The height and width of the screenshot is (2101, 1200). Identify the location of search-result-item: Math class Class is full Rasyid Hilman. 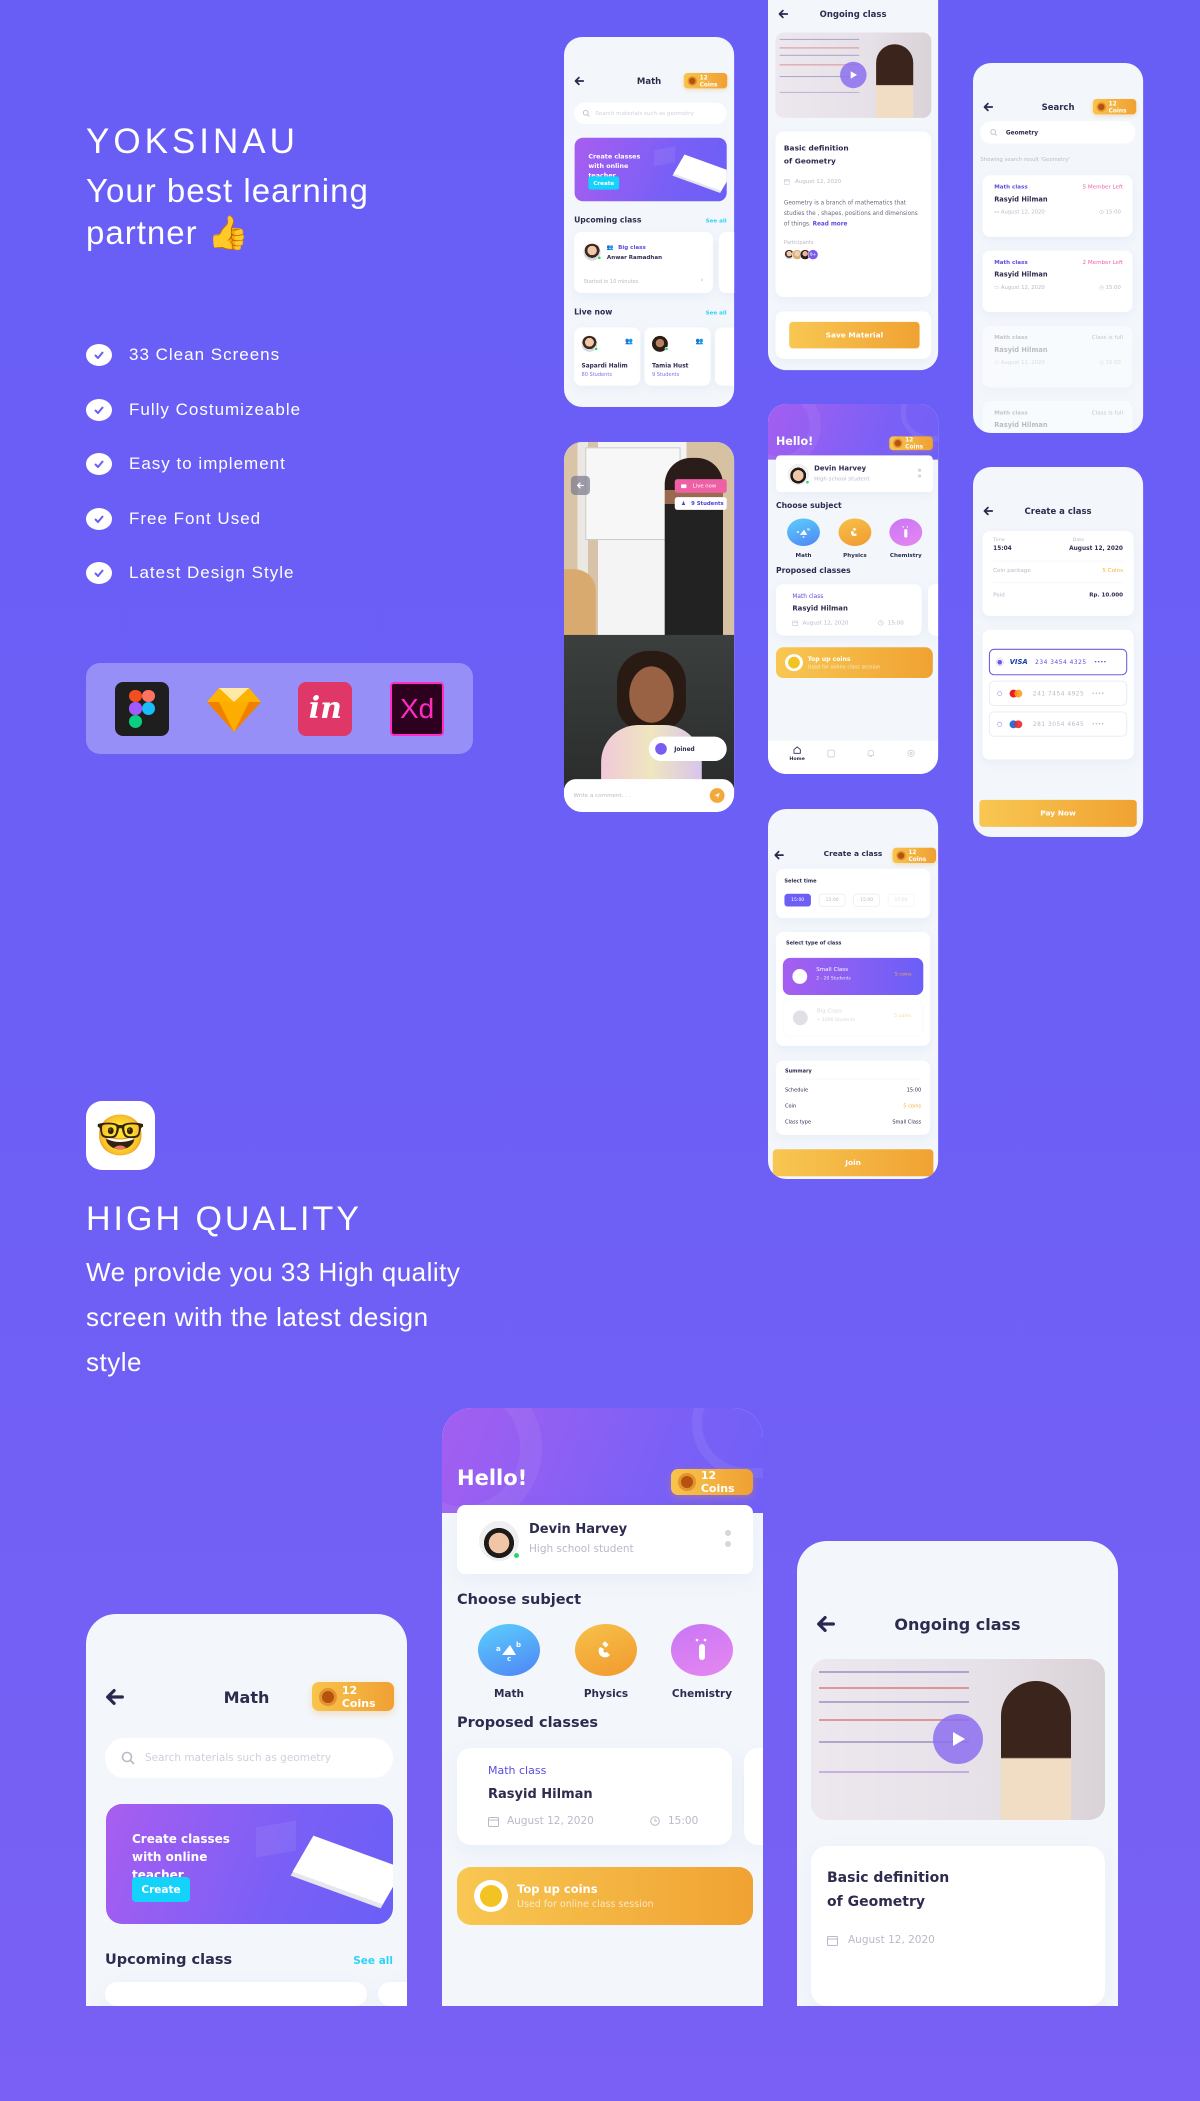
(1057, 417).